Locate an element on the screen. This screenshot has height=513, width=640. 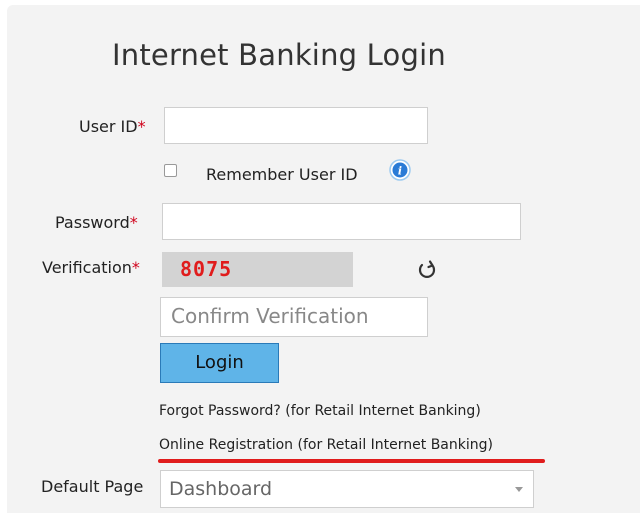
chevron-down-icon is located at coordinates (519, 489).